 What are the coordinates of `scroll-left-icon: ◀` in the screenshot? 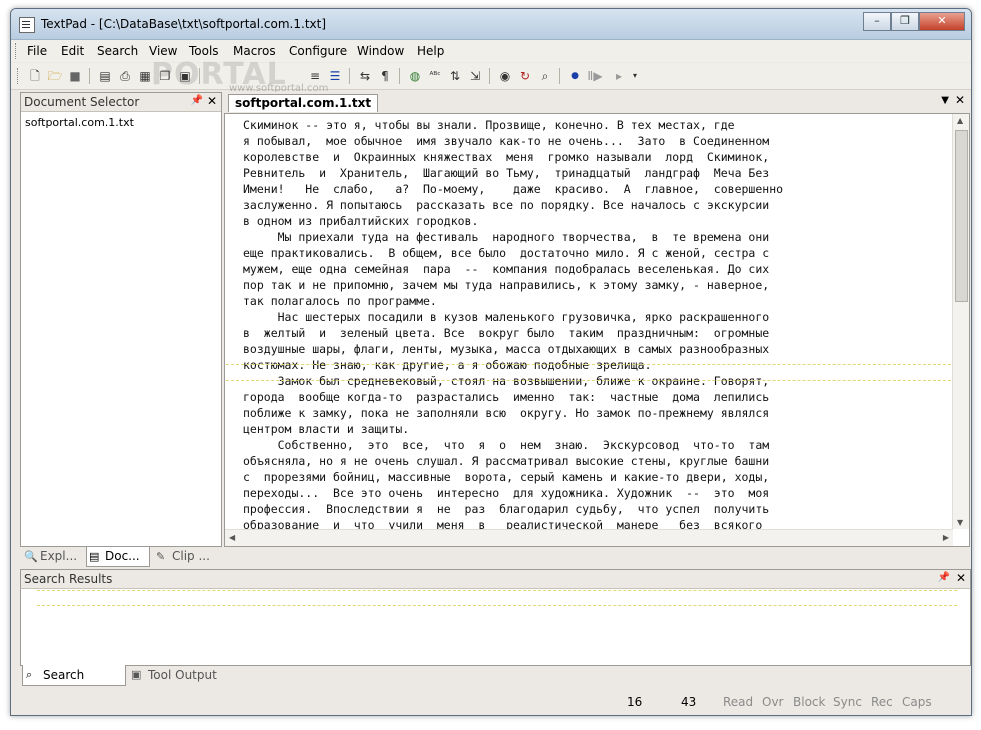 It's located at (232, 537).